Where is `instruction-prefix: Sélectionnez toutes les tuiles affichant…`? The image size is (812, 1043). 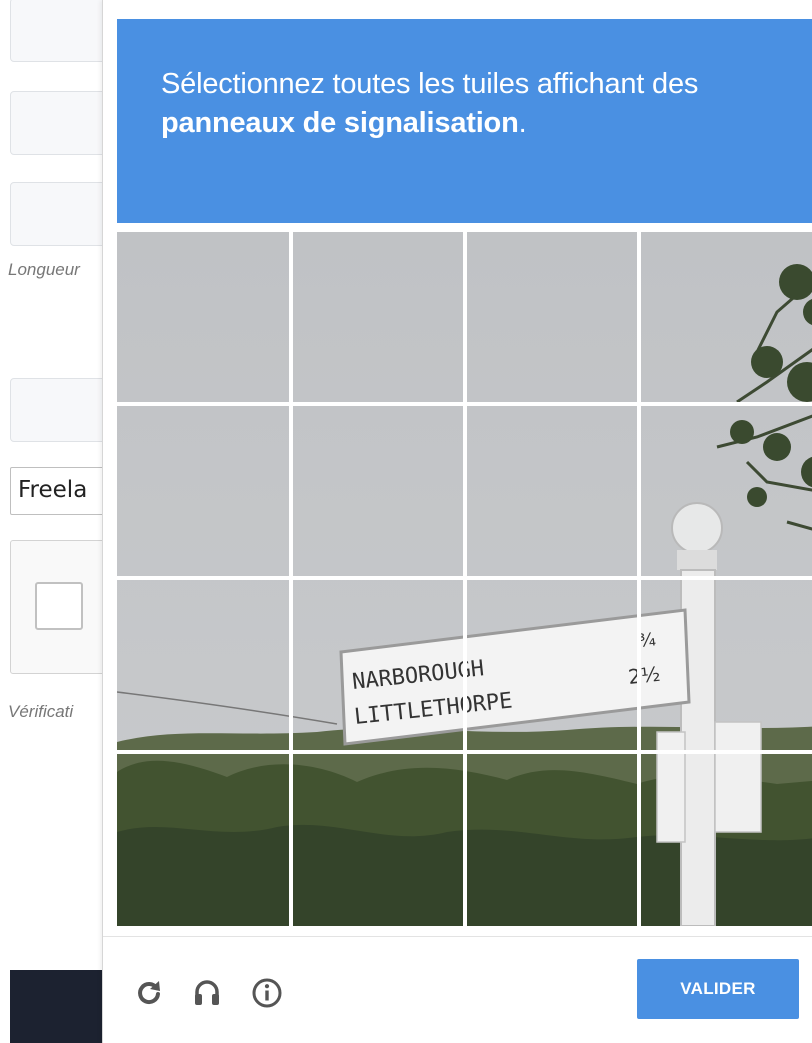 instruction-prefix: Sélectionnez toutes les tuiles affichant… is located at coordinates (430, 84).